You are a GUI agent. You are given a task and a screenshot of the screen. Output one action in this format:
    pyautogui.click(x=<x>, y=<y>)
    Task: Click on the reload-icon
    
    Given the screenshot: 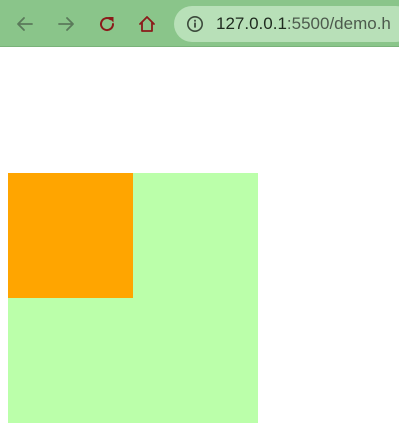 What is the action you would take?
    pyautogui.click(x=107, y=24)
    